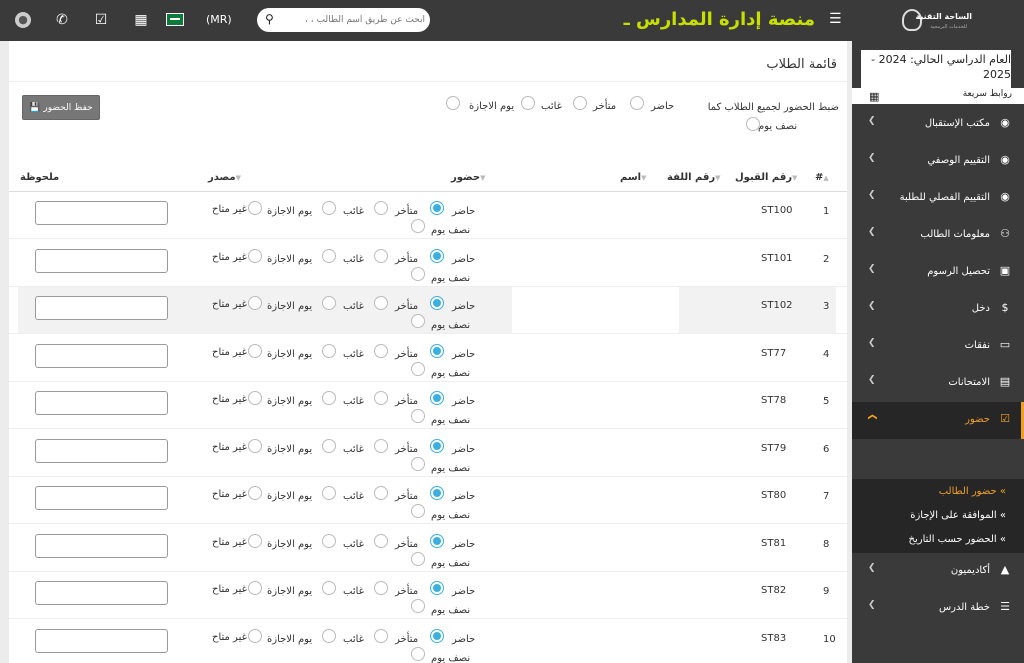 The height and width of the screenshot is (663, 1024). Describe the element at coordinates (175, 19) in the screenshot. I see `saudi-flag-icon` at that location.